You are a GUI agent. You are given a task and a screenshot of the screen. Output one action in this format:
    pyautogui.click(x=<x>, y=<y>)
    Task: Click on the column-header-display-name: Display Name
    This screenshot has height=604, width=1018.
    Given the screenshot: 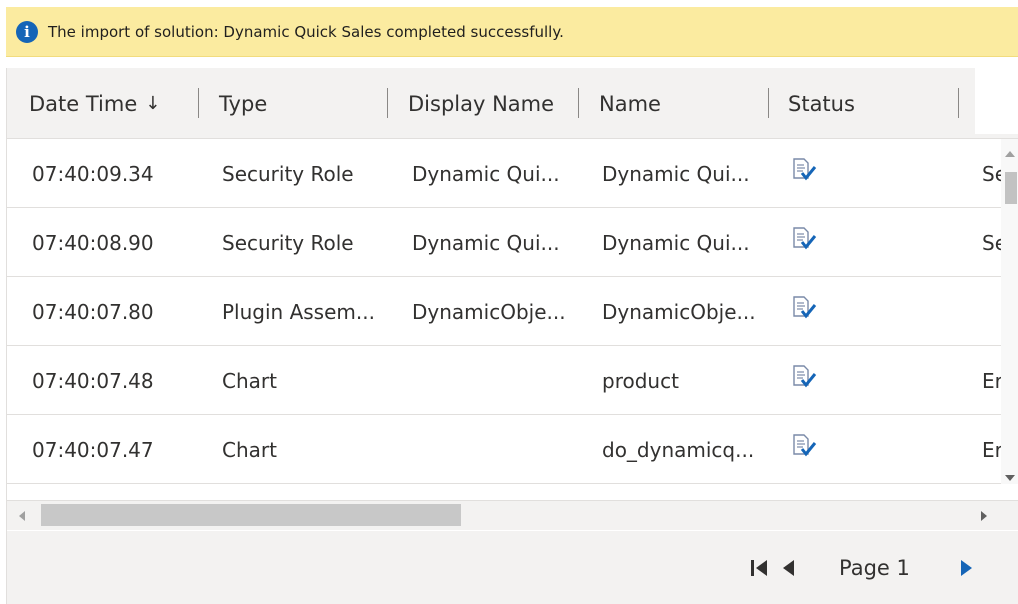 What is the action you would take?
    pyautogui.click(x=481, y=103)
    